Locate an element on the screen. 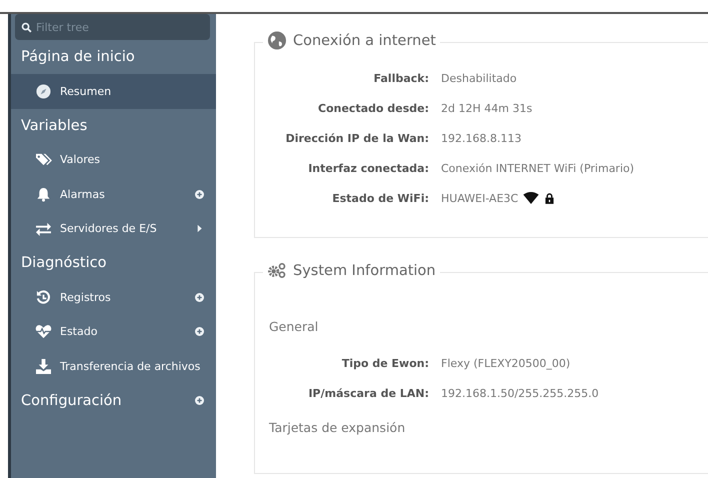  nav-item: Resumen is located at coordinates (113, 91).